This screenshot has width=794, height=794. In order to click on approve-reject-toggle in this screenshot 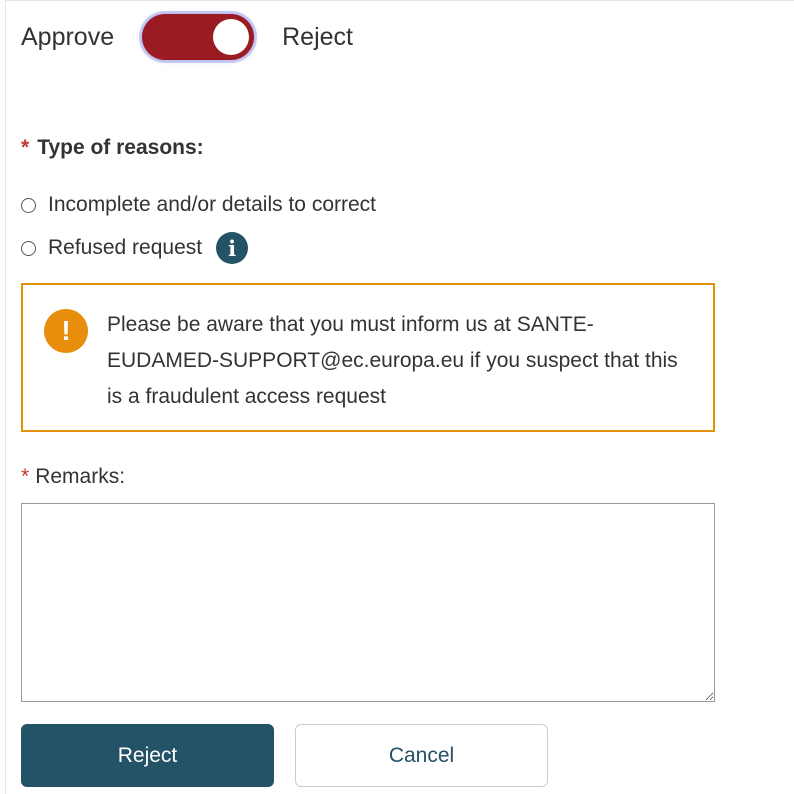, I will do `click(198, 37)`.